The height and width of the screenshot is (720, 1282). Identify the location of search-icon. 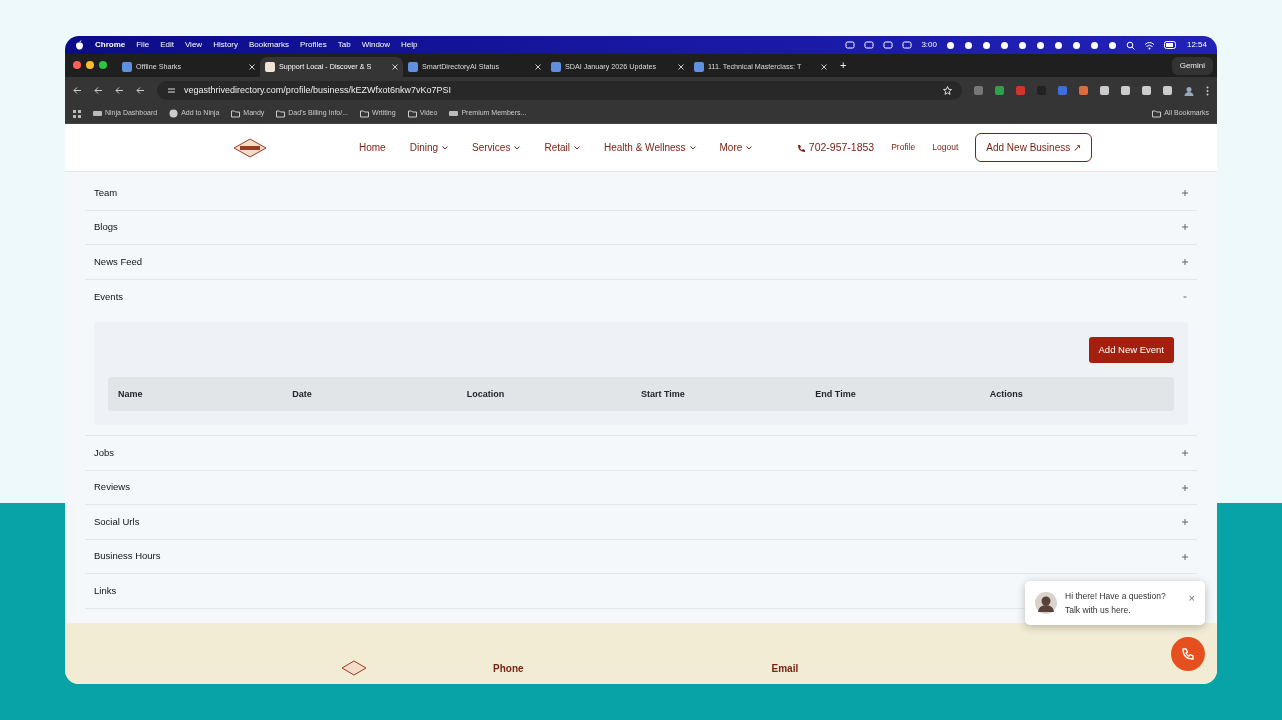
(1130, 45).